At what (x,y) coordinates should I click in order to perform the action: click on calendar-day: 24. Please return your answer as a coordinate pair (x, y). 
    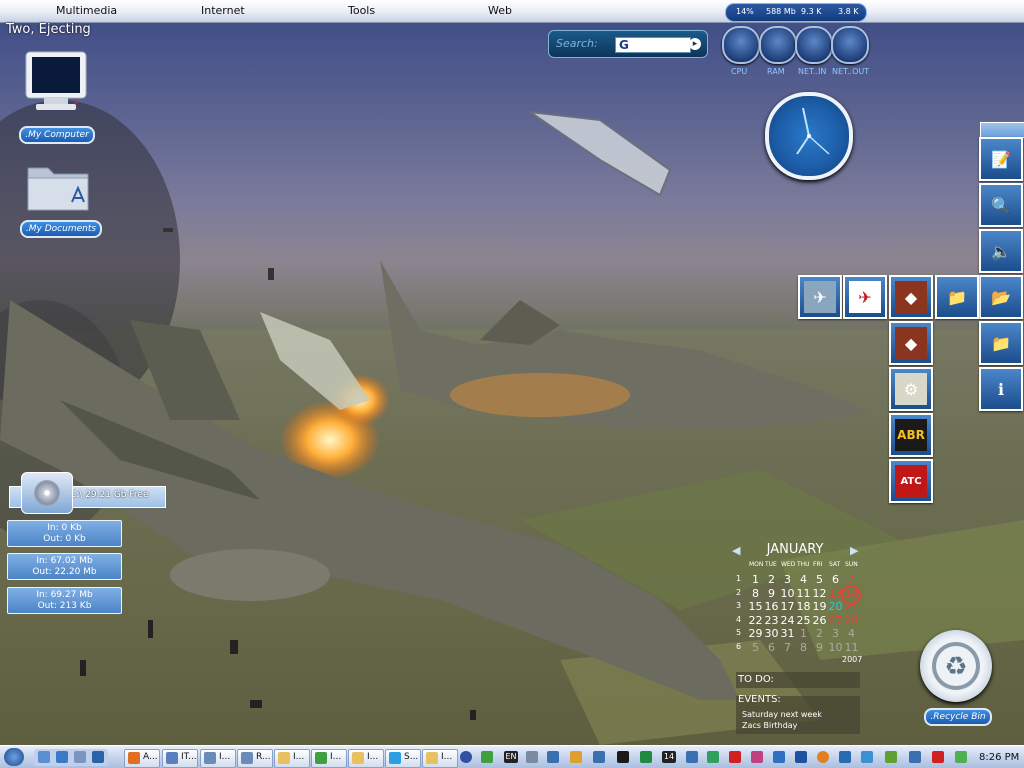
    Looking at the image, I should click on (787, 620).